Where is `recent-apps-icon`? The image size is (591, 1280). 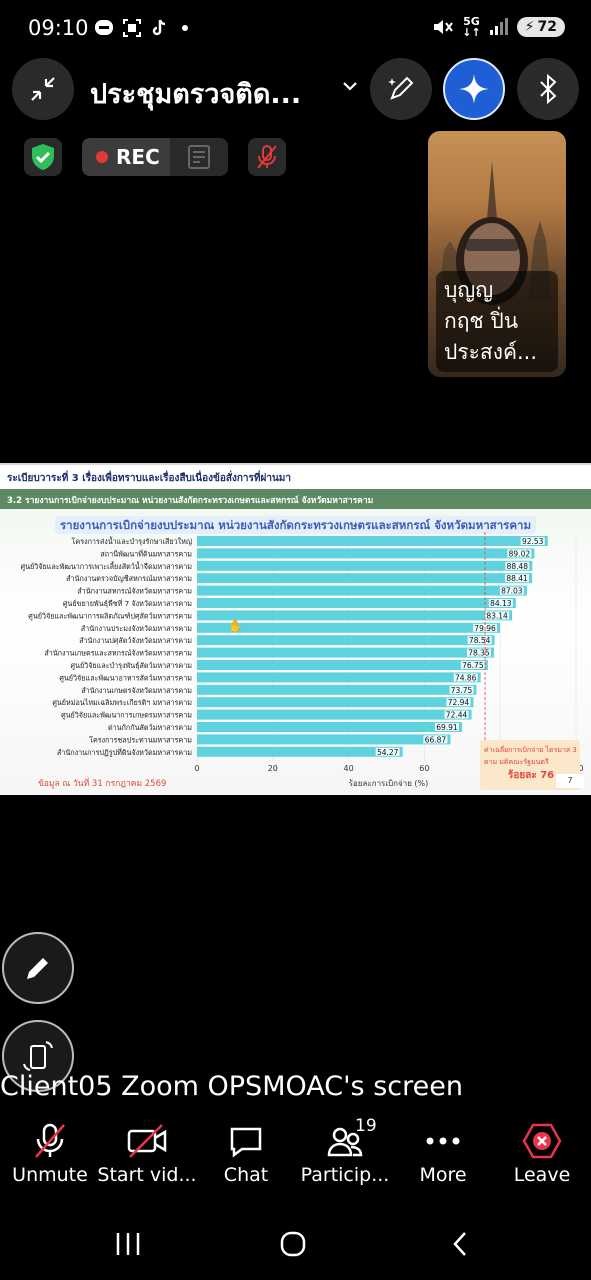
recent-apps-icon is located at coordinates (128, 1244).